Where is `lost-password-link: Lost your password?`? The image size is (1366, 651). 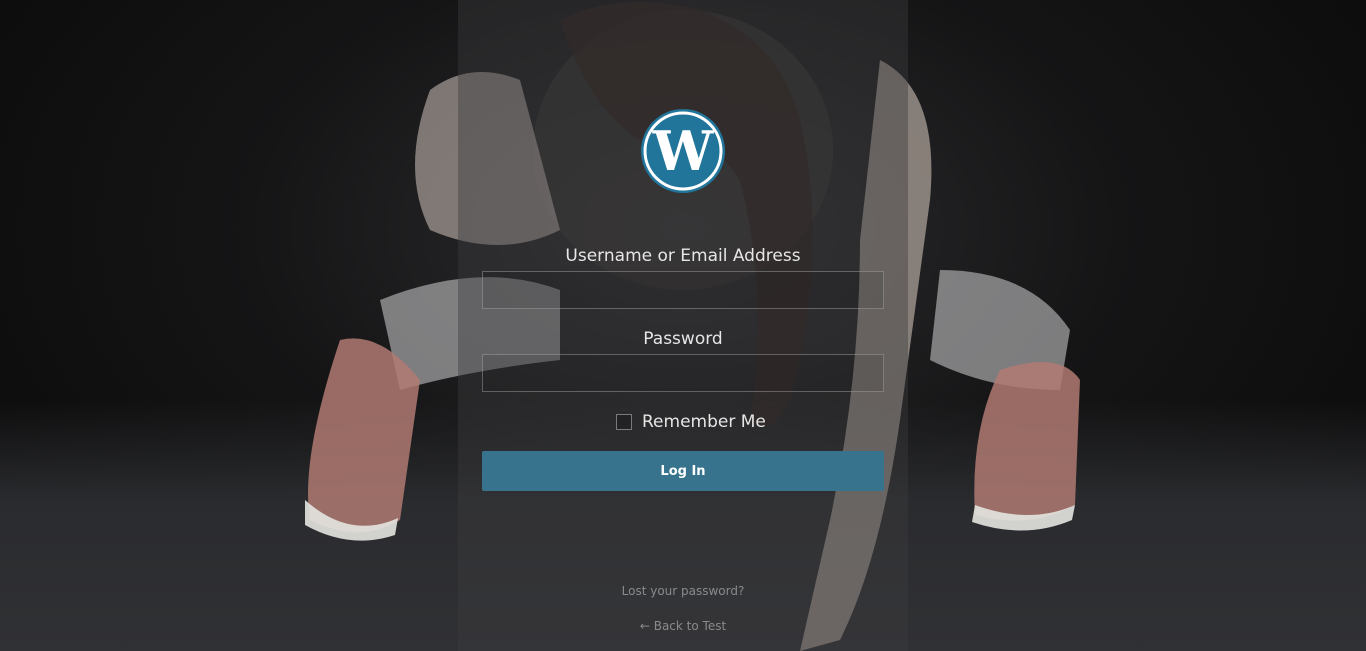 lost-password-link: Lost your password? is located at coordinates (683, 591).